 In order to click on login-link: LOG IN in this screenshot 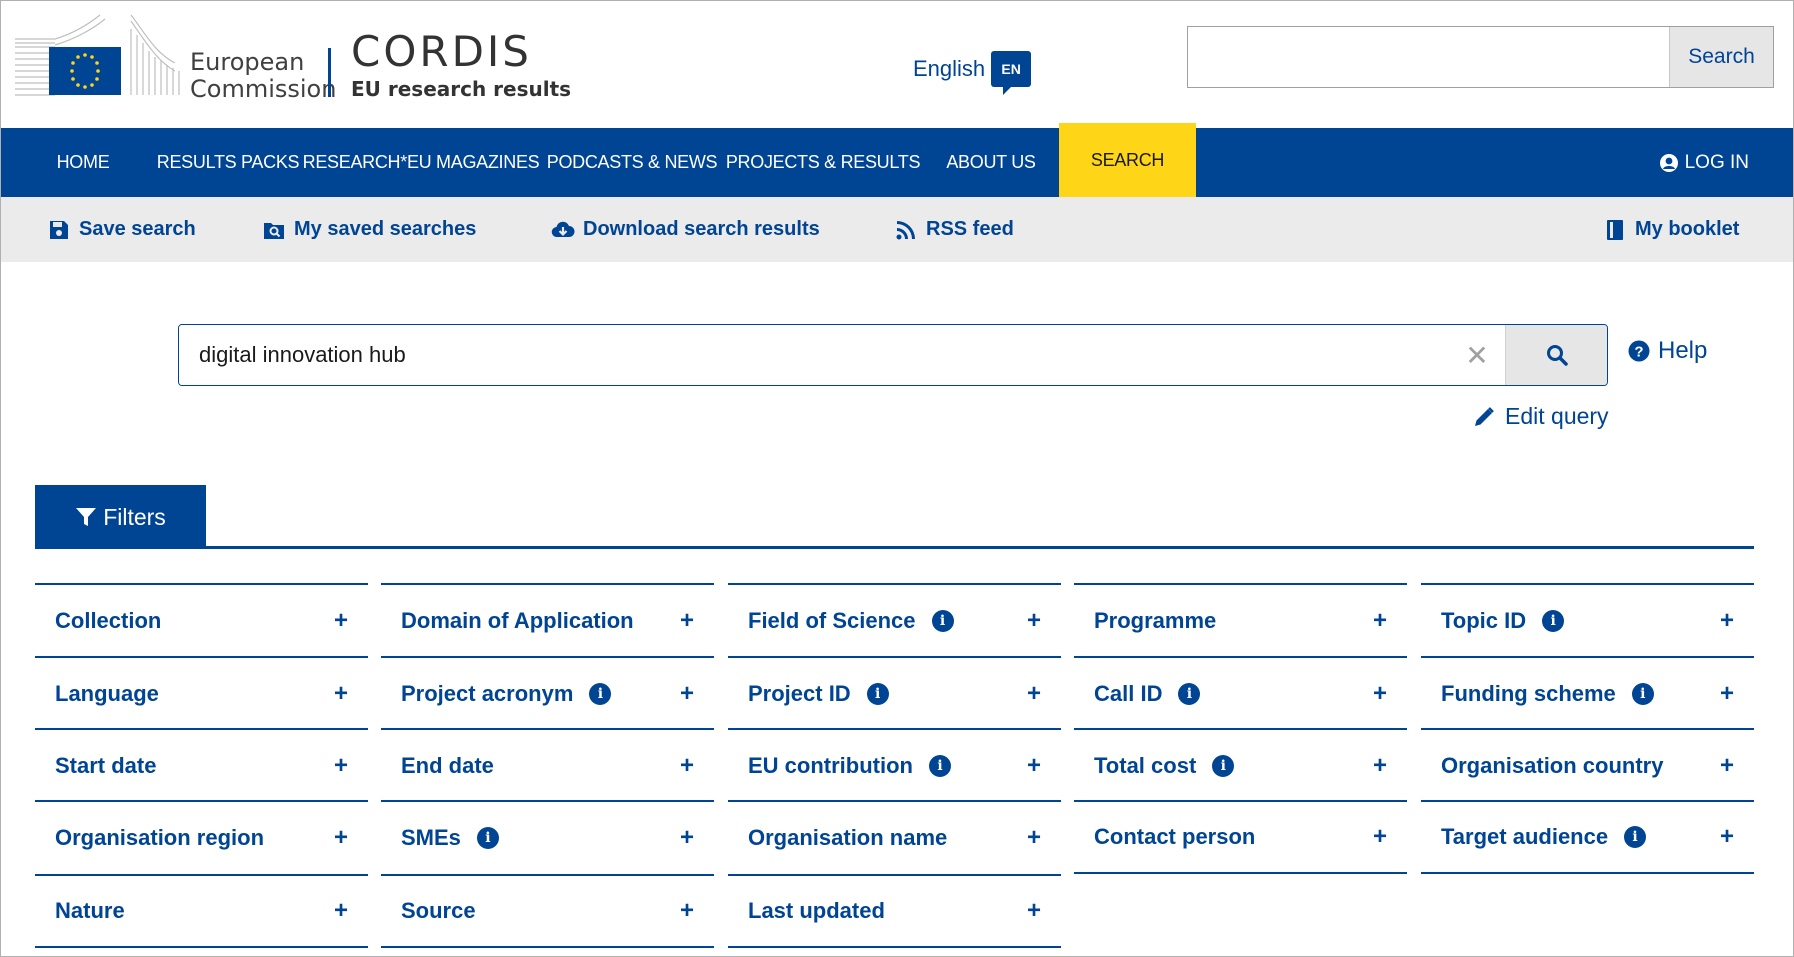, I will do `click(1704, 162)`.